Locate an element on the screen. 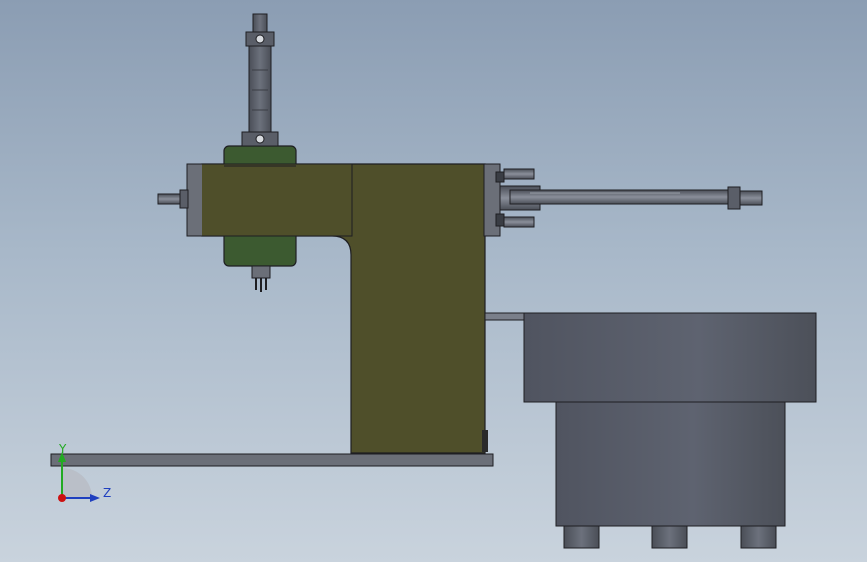 The width and height of the screenshot is (867, 562). y-axis-label: Y is located at coordinates (62, 449).